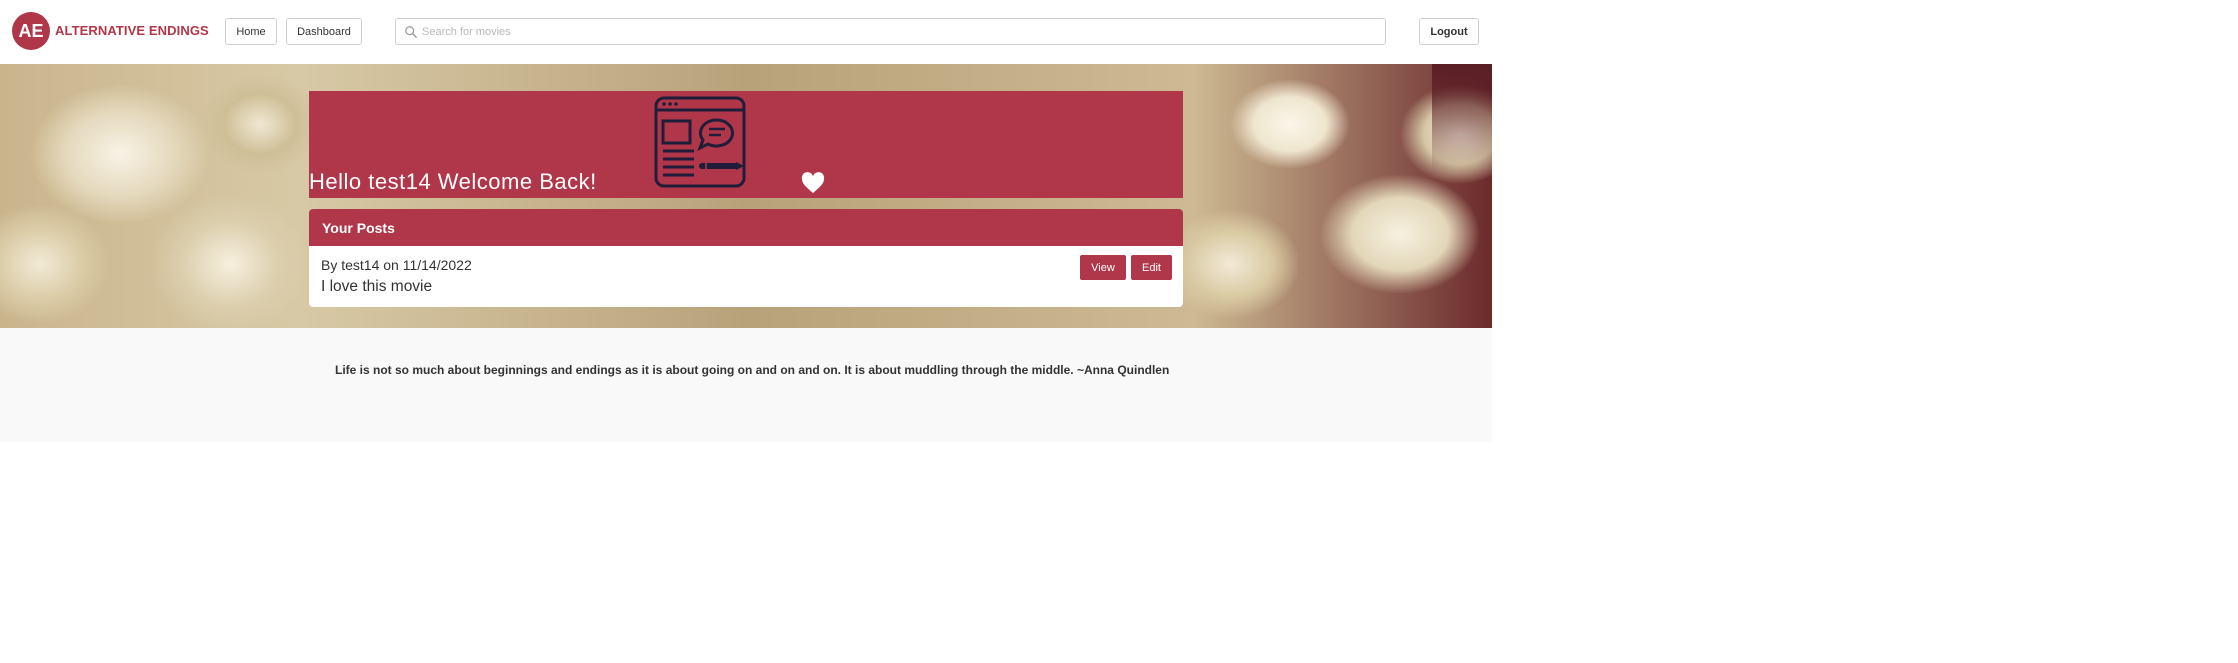  I want to click on brand-initials: AE, so click(31, 30).